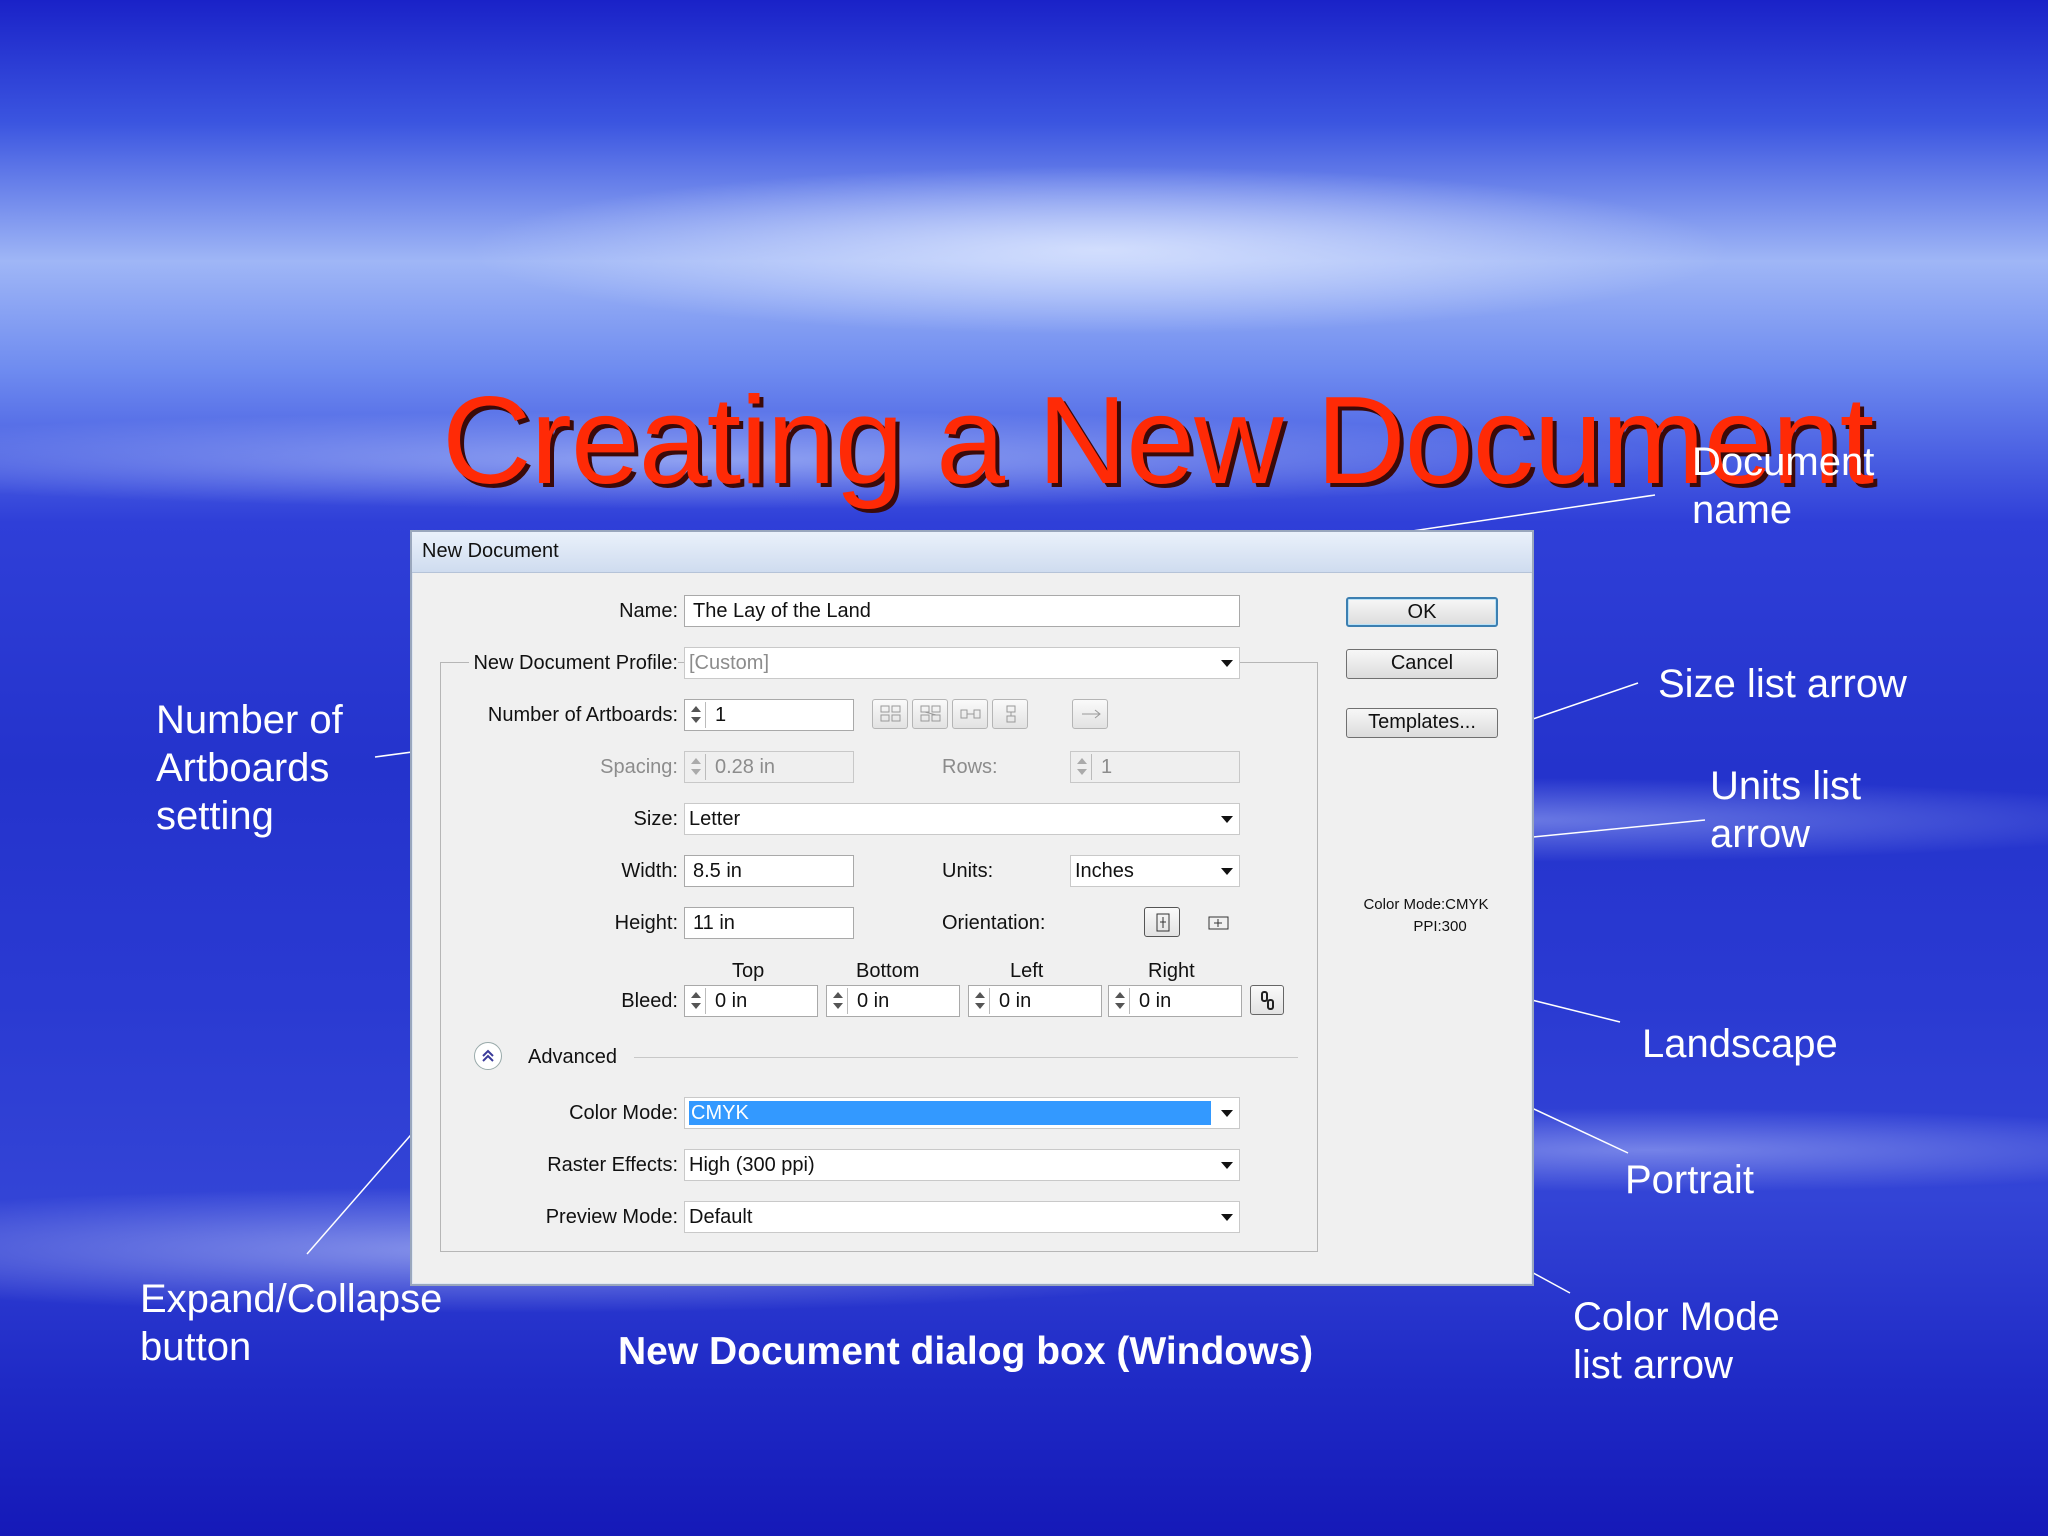 This screenshot has height=1536, width=2048. I want to click on color-mode-select: CMYK, so click(962, 1113).